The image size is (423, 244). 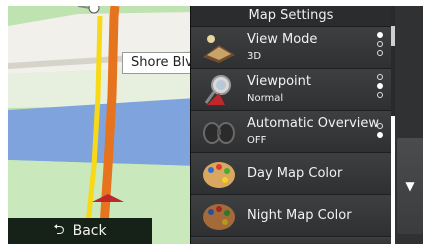 I want to click on menu-item-view-mode: View Mode 3D, so click(x=291, y=48).